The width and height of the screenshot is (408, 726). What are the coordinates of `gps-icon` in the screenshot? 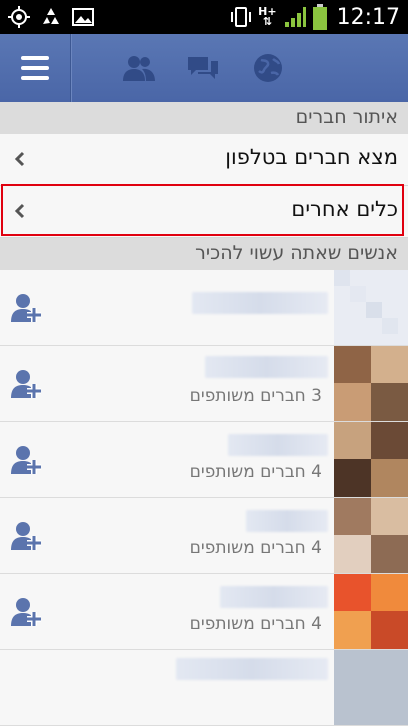 It's located at (19, 17).